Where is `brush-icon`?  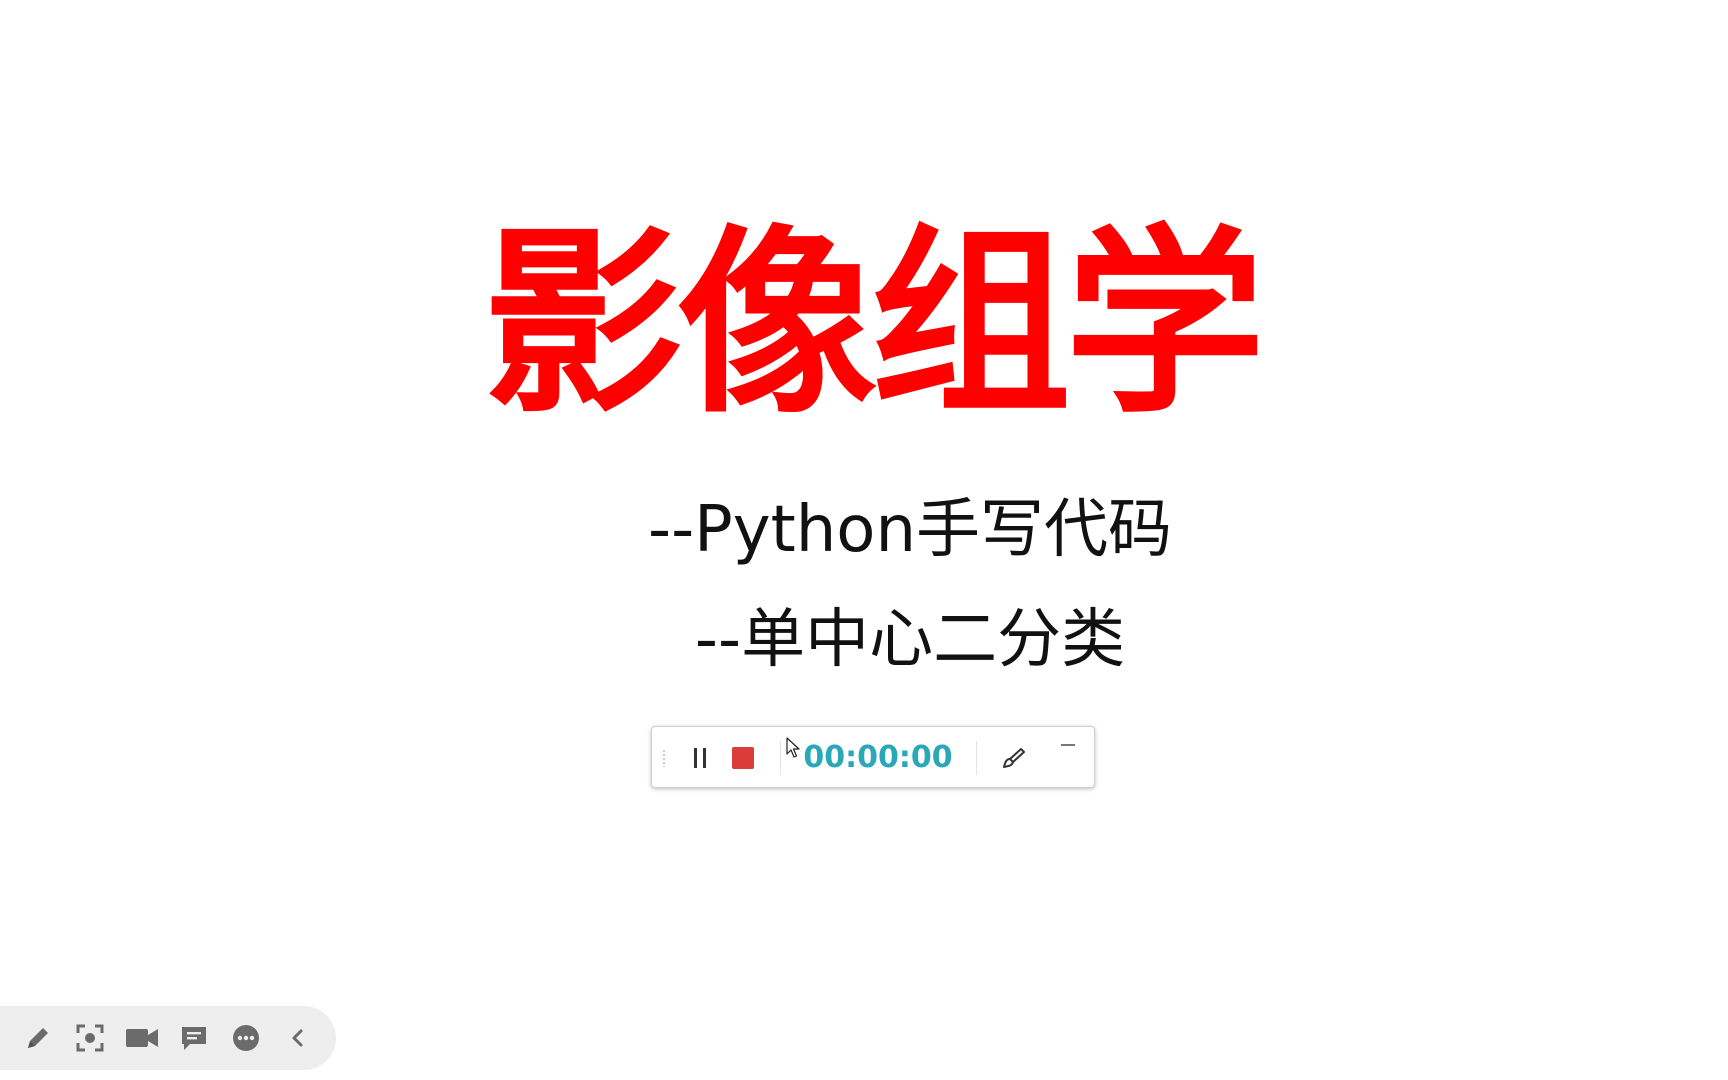 brush-icon is located at coordinates (1014, 758).